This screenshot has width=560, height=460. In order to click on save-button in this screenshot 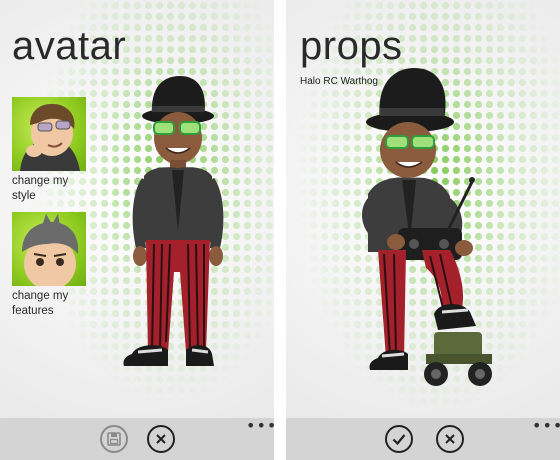, I will do `click(114, 439)`.